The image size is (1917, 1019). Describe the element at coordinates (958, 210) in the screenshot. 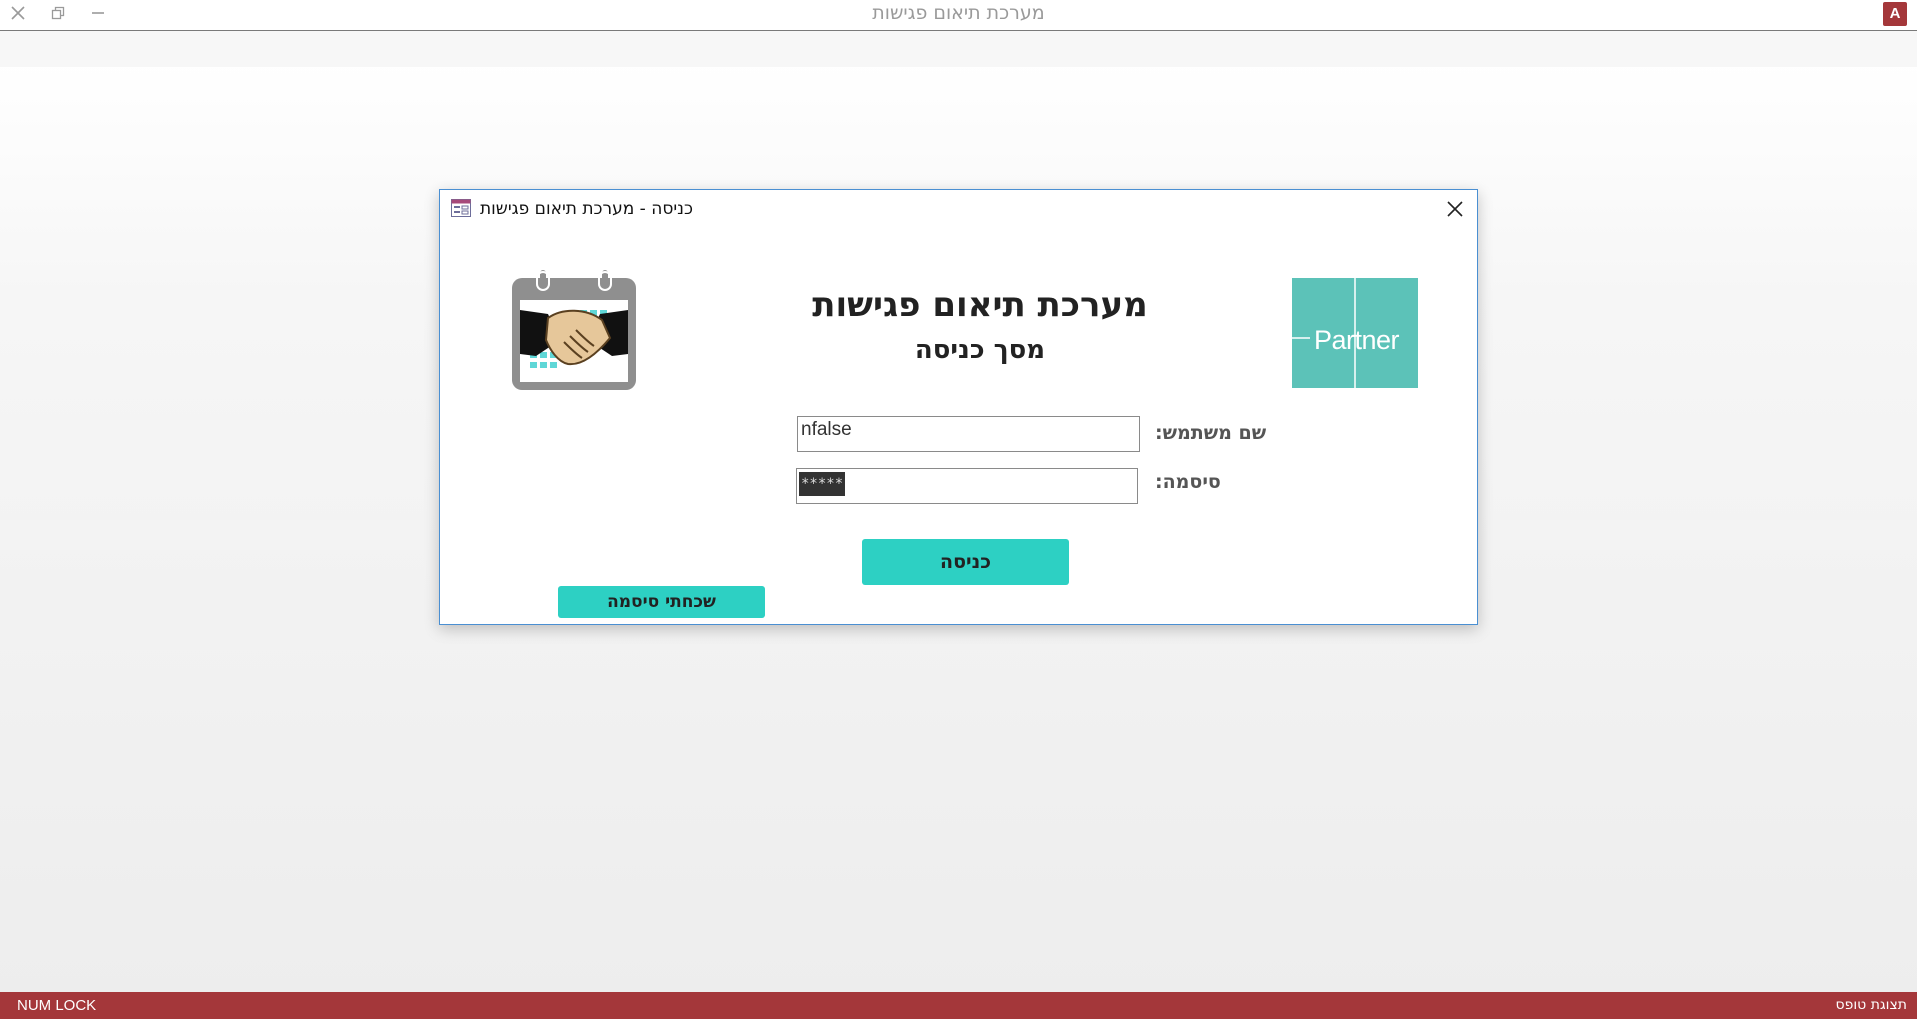

I see `dialog-titlebar: כניסה - מערכת תיאום פגישות` at that location.